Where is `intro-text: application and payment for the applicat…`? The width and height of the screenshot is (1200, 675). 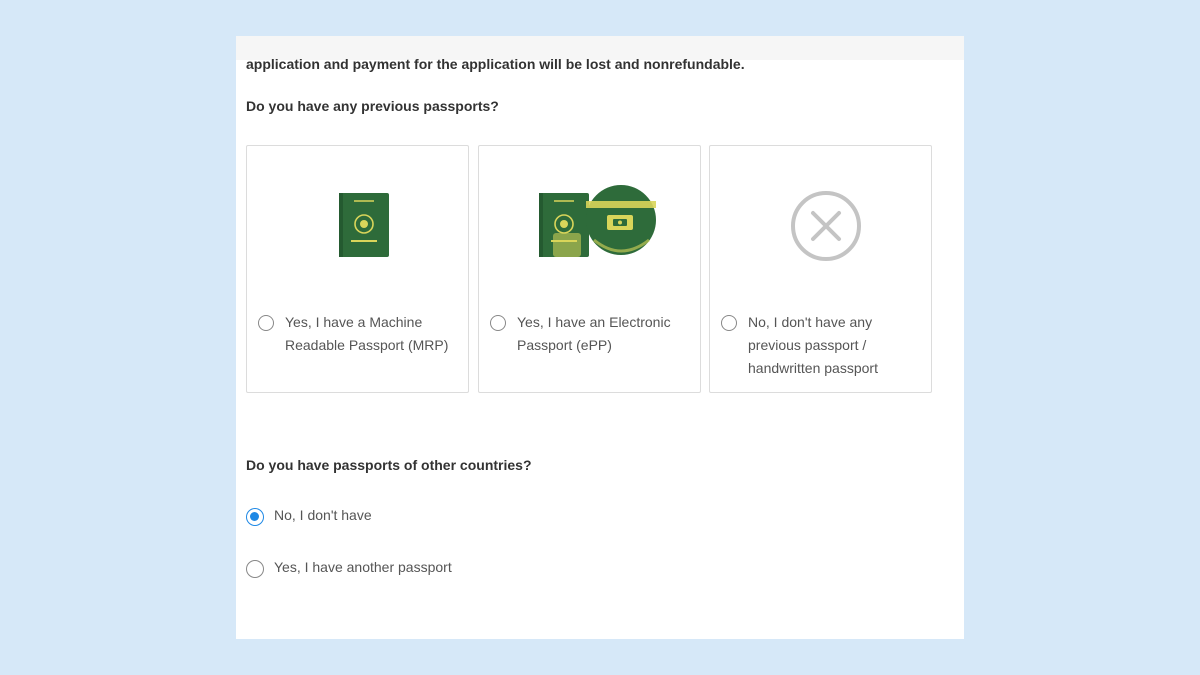
intro-text: application and payment for the applicat… is located at coordinates (495, 64).